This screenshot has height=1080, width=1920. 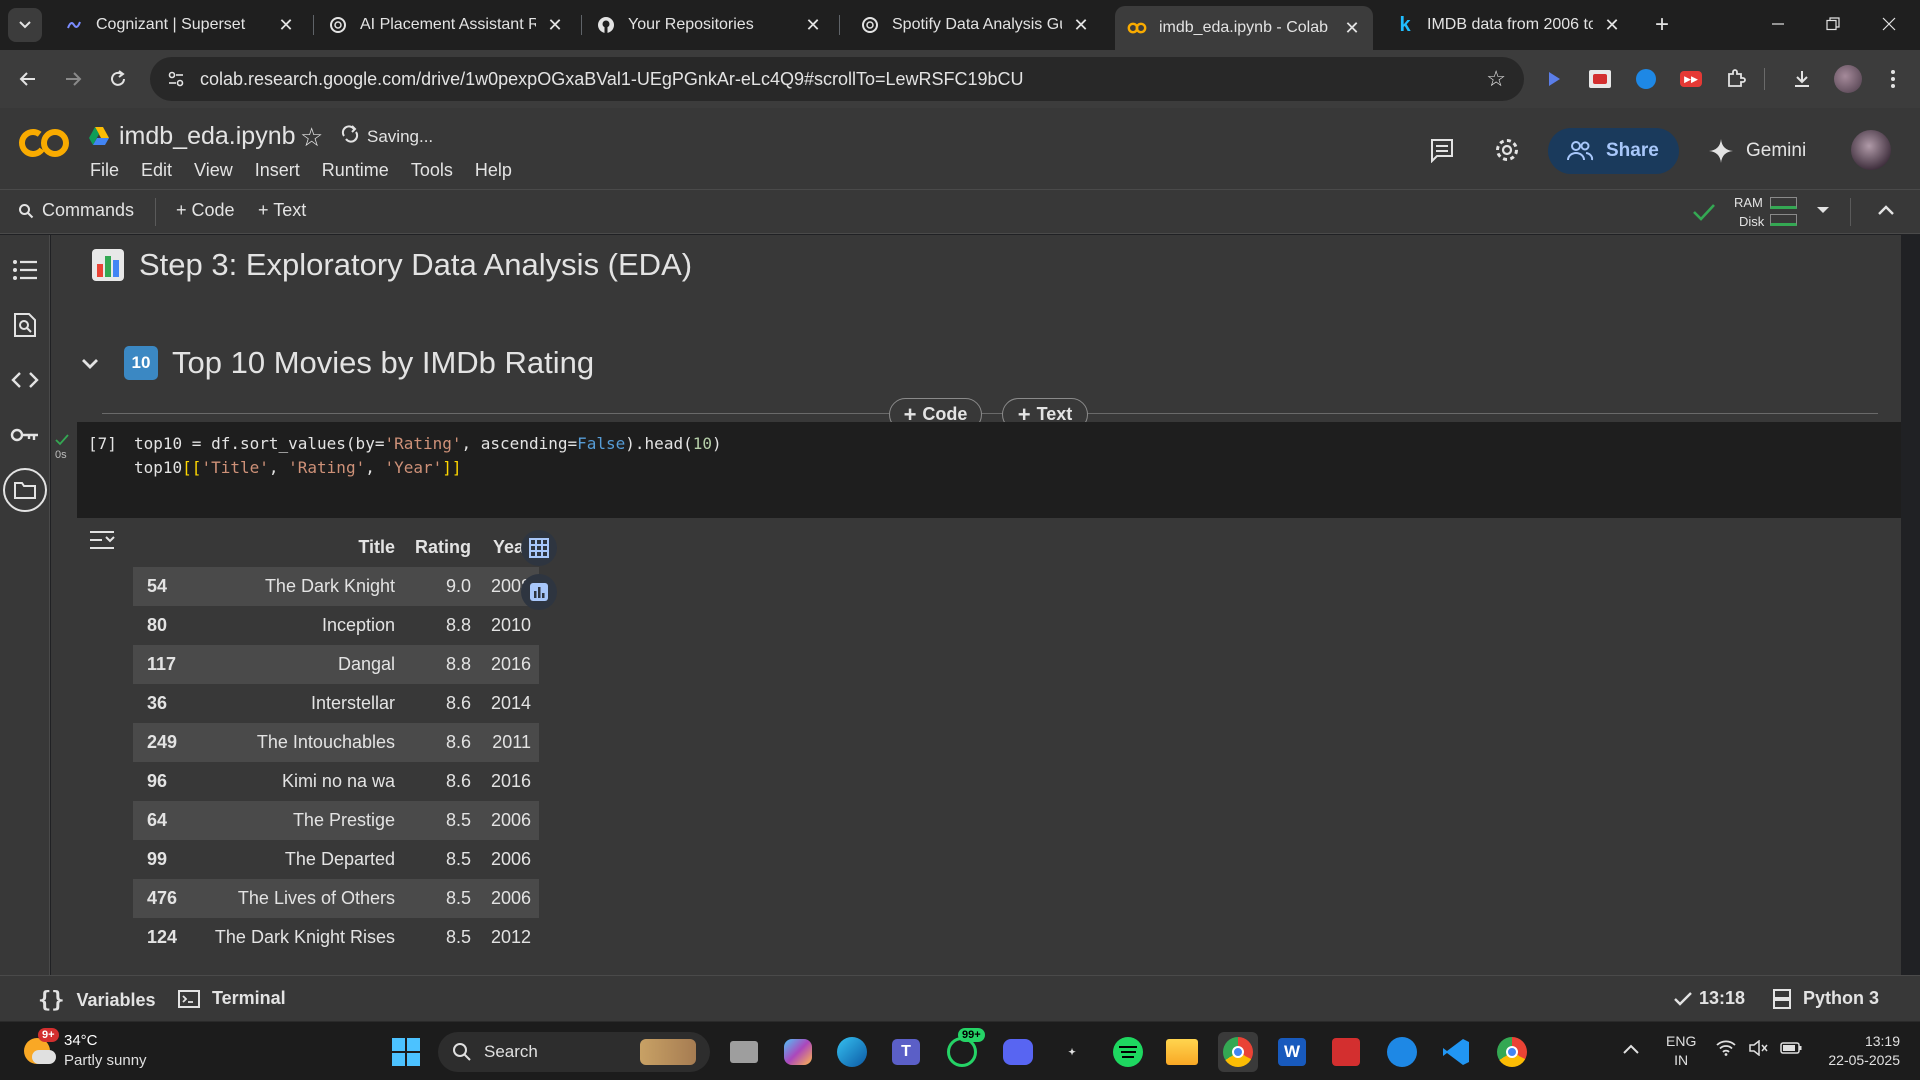 I want to click on share-button: Share, so click(x=1613, y=151).